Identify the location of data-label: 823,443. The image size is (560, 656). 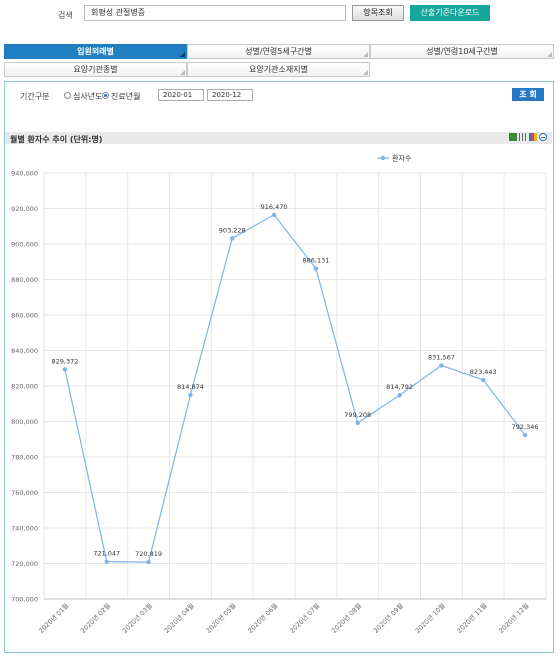
(483, 372).